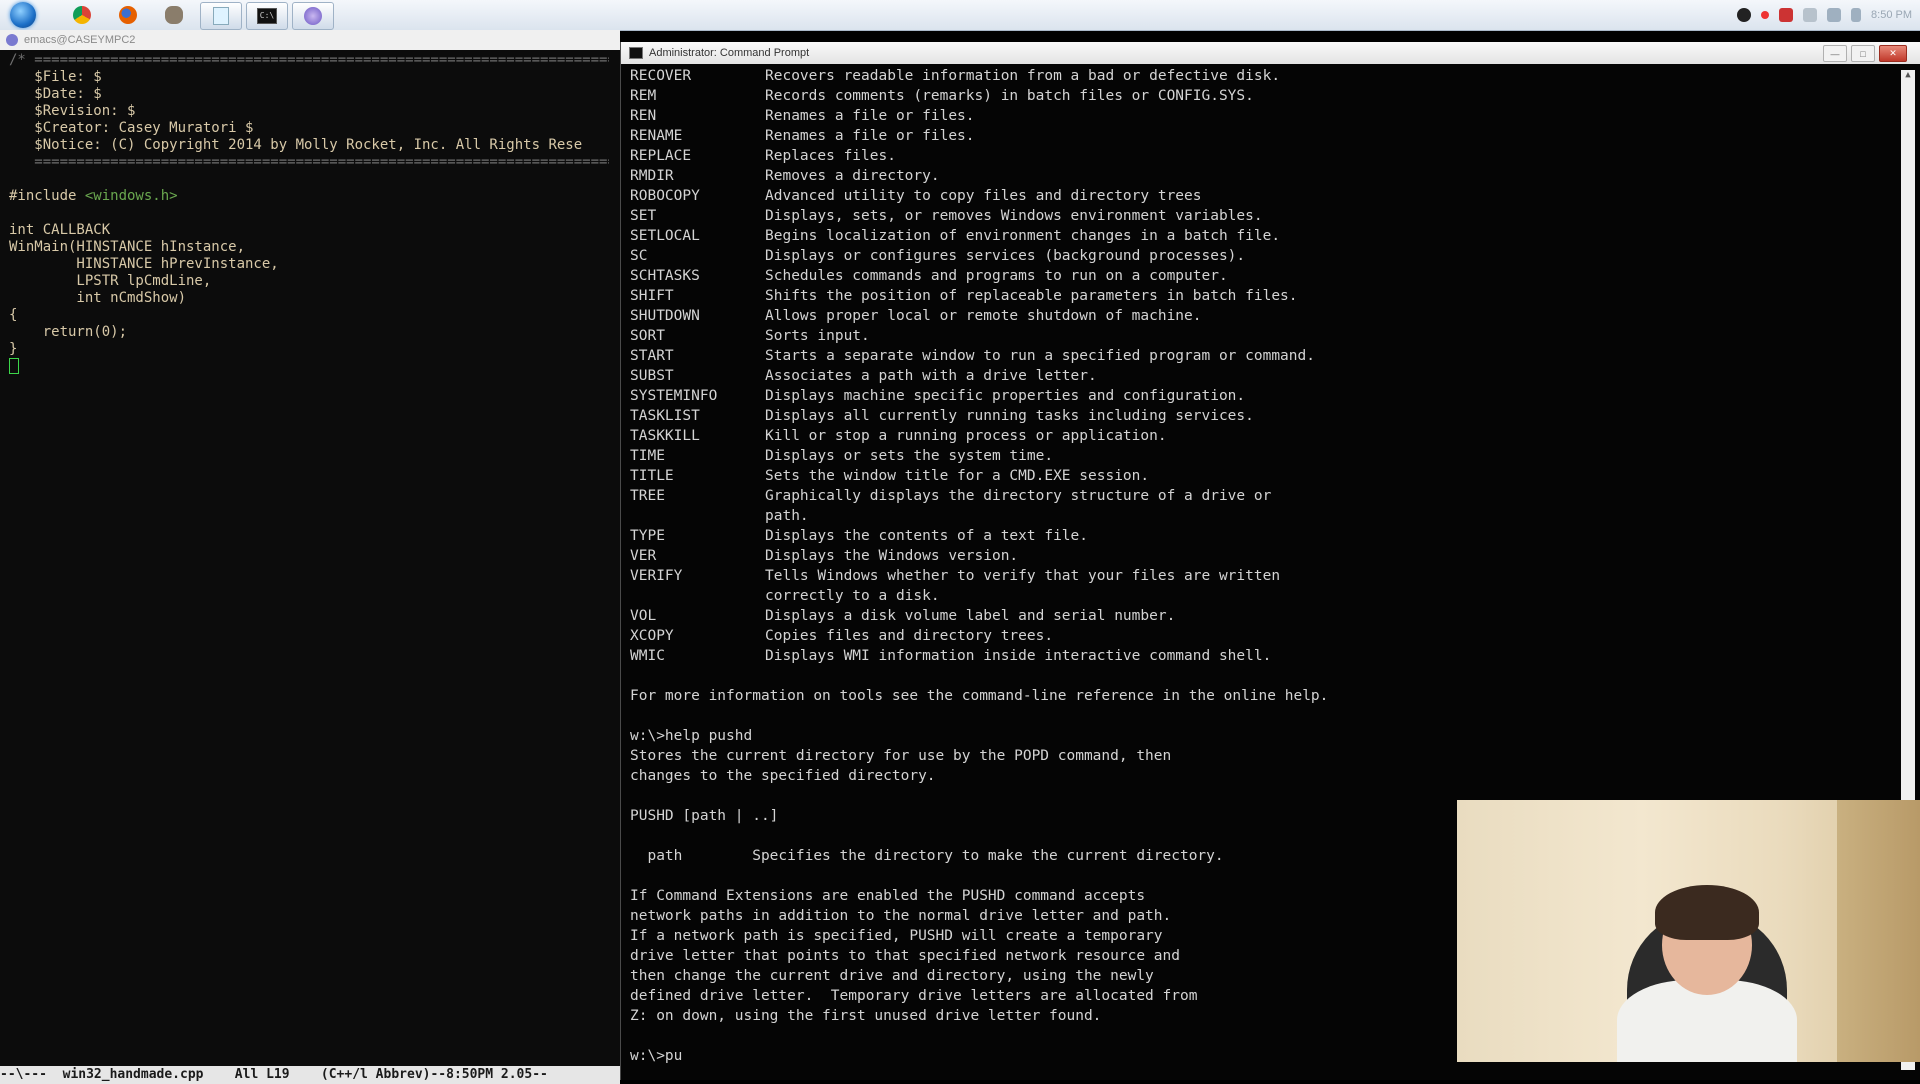 Image resolution: width=1920 pixels, height=1084 pixels. What do you see at coordinates (309, 111) in the screenshot?
I see `code-line: $Revision: $` at bounding box center [309, 111].